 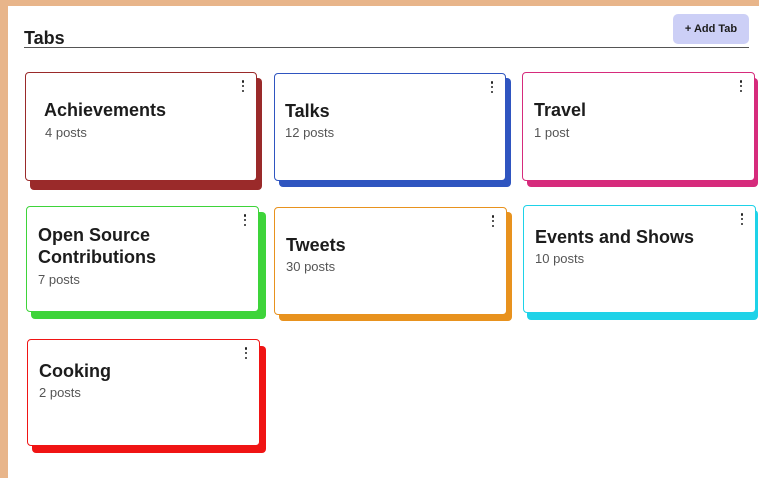 What do you see at coordinates (639, 259) in the screenshot?
I see `tab-card-events-and-shows: Events and Shows 10 posts` at bounding box center [639, 259].